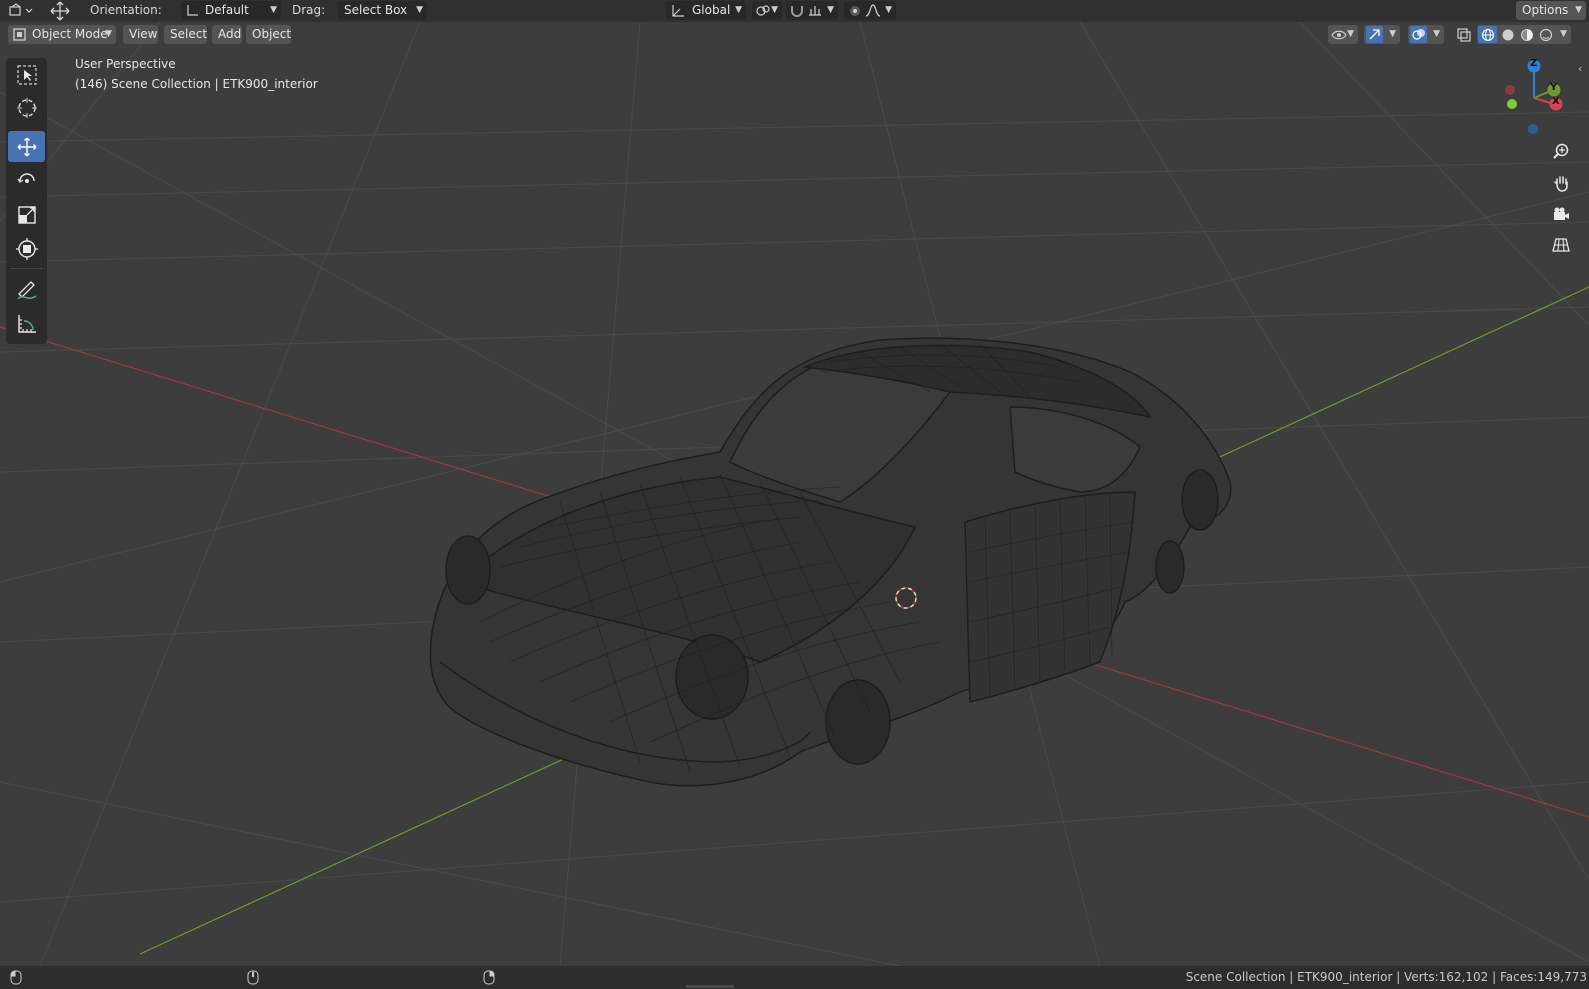 Image resolution: width=1589 pixels, height=989 pixels. I want to click on transform-tool, so click(26, 248).